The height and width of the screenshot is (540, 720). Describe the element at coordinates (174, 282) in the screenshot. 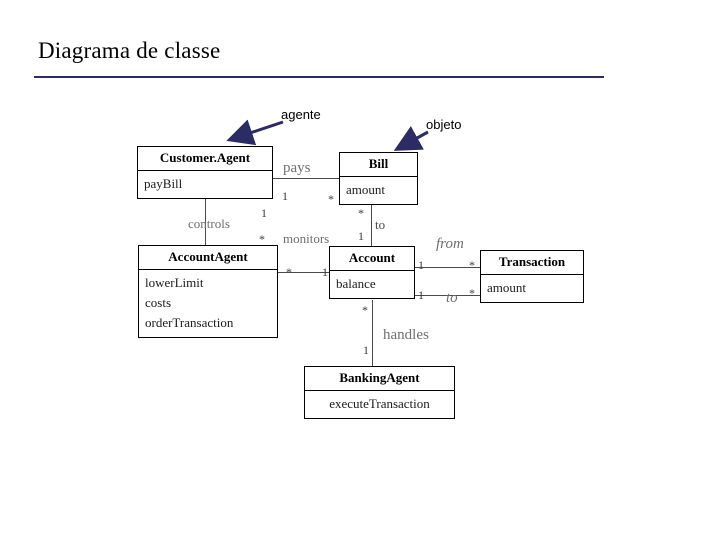

I see `class-member: lowerLimit` at that location.